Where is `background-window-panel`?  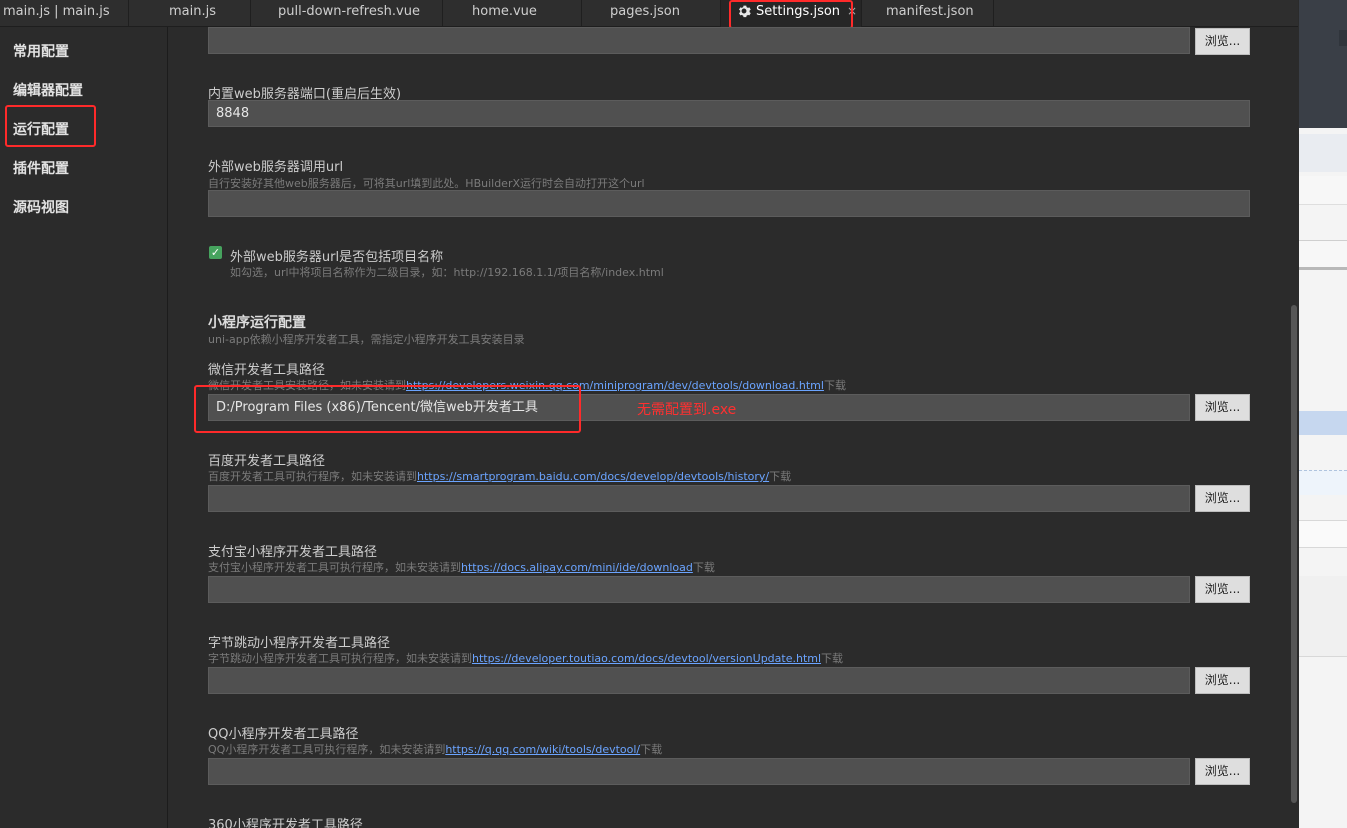 background-window-panel is located at coordinates (1323, 414).